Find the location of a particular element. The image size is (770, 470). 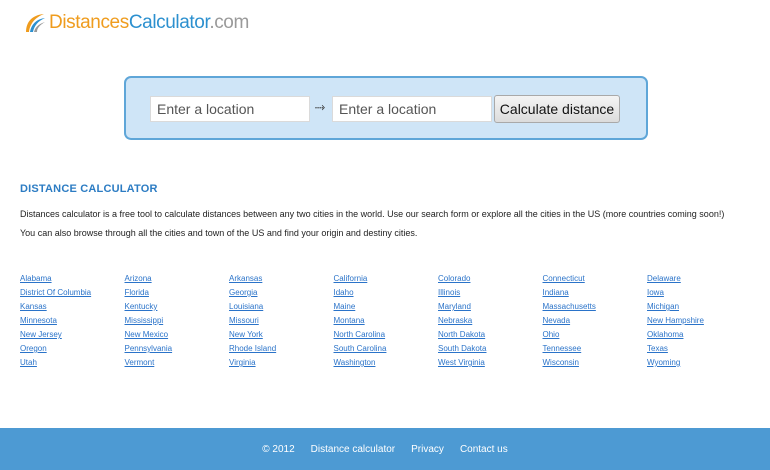

state-link: Minnesota is located at coordinates (72, 321).